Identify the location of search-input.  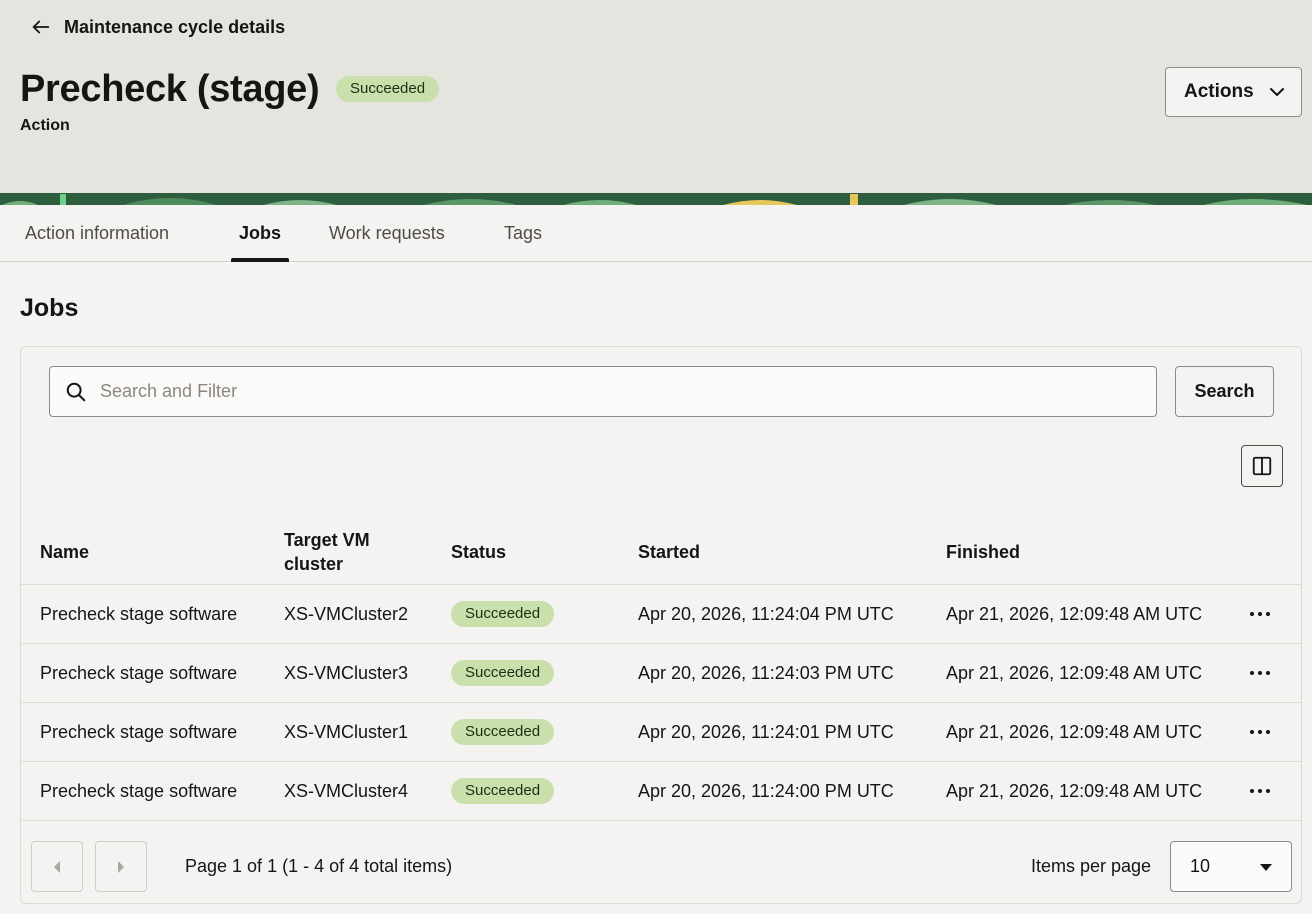
(620, 391).